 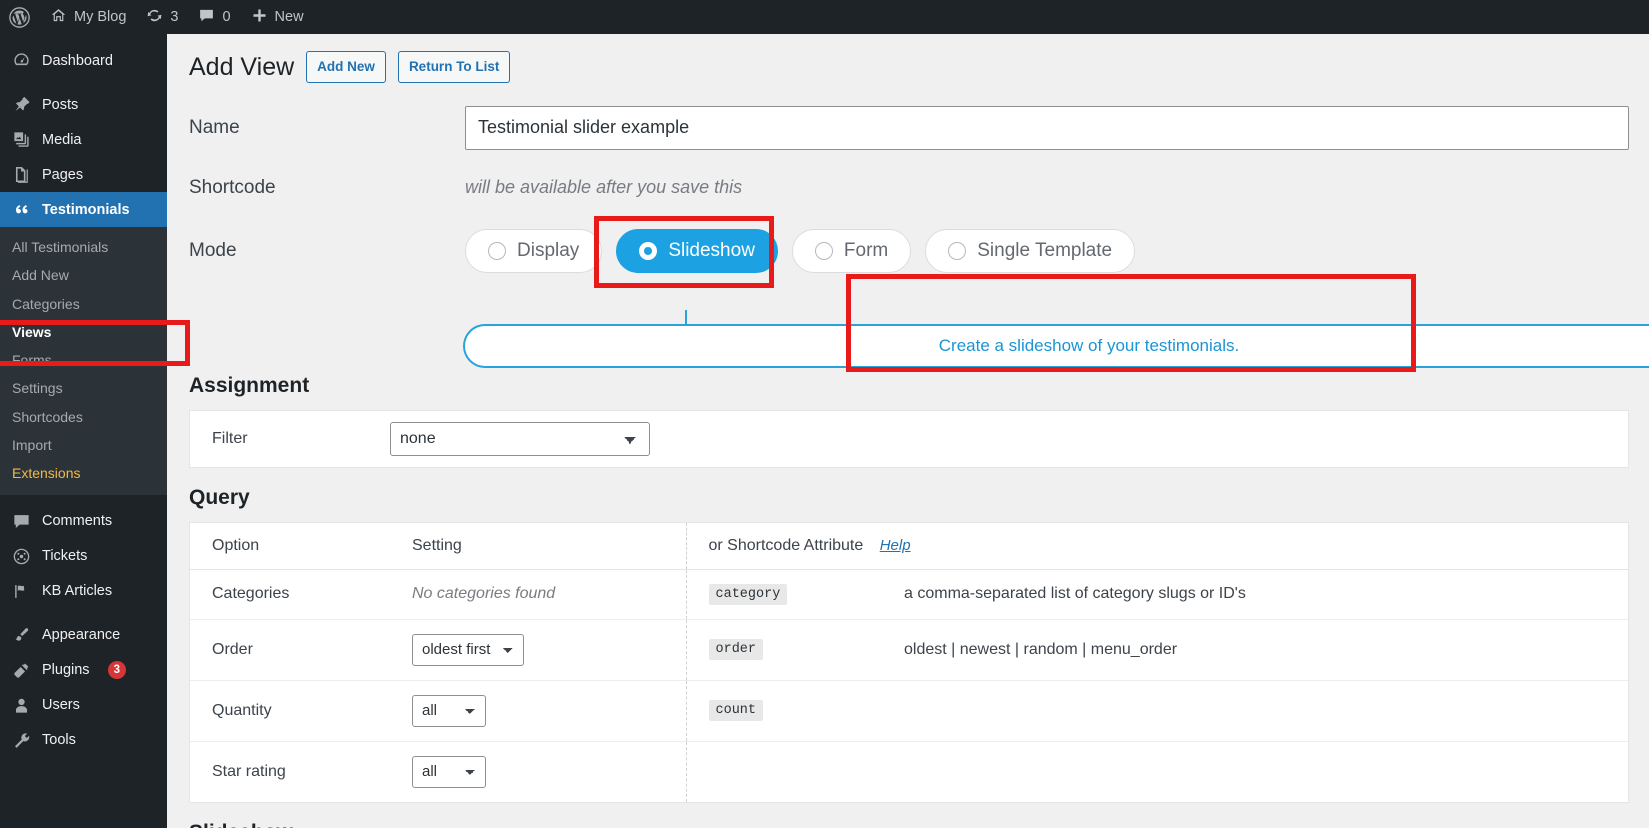 I want to click on shortcode-attr-chip: count, so click(x=736, y=710).